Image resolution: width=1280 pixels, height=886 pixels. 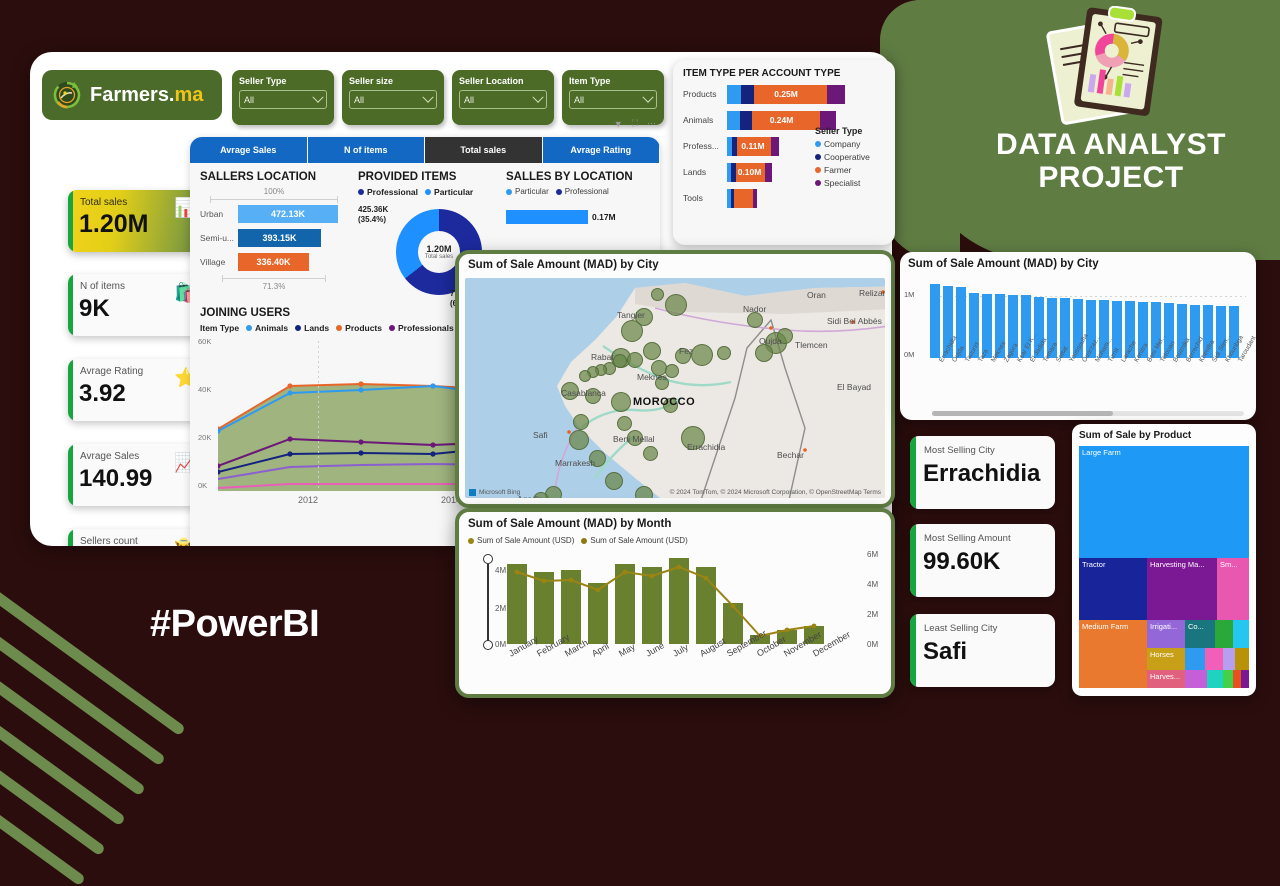 I want to click on bar-row: Urban 472.13K, so click(x=274, y=214).